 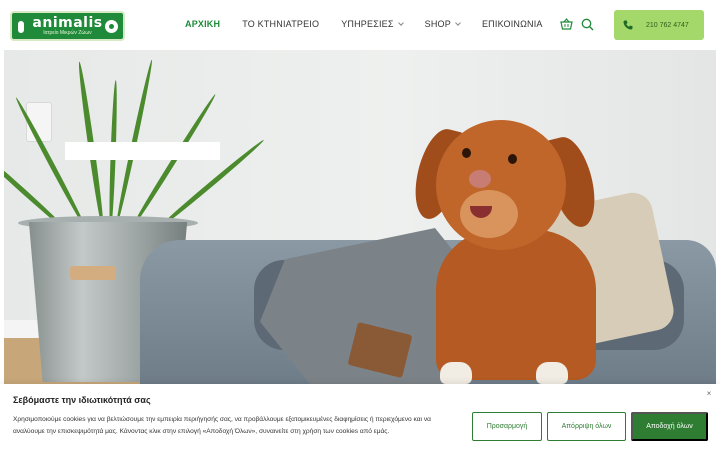 What do you see at coordinates (587, 24) in the screenshot?
I see `search-icon` at bounding box center [587, 24].